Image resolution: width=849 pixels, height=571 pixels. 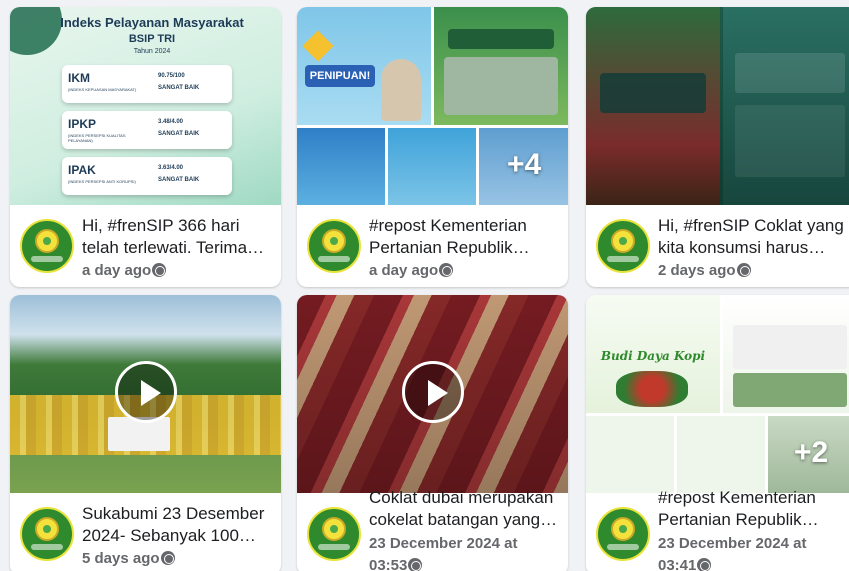 What do you see at coordinates (121, 558) in the screenshot?
I see `post-time-text: 5 days ago` at bounding box center [121, 558].